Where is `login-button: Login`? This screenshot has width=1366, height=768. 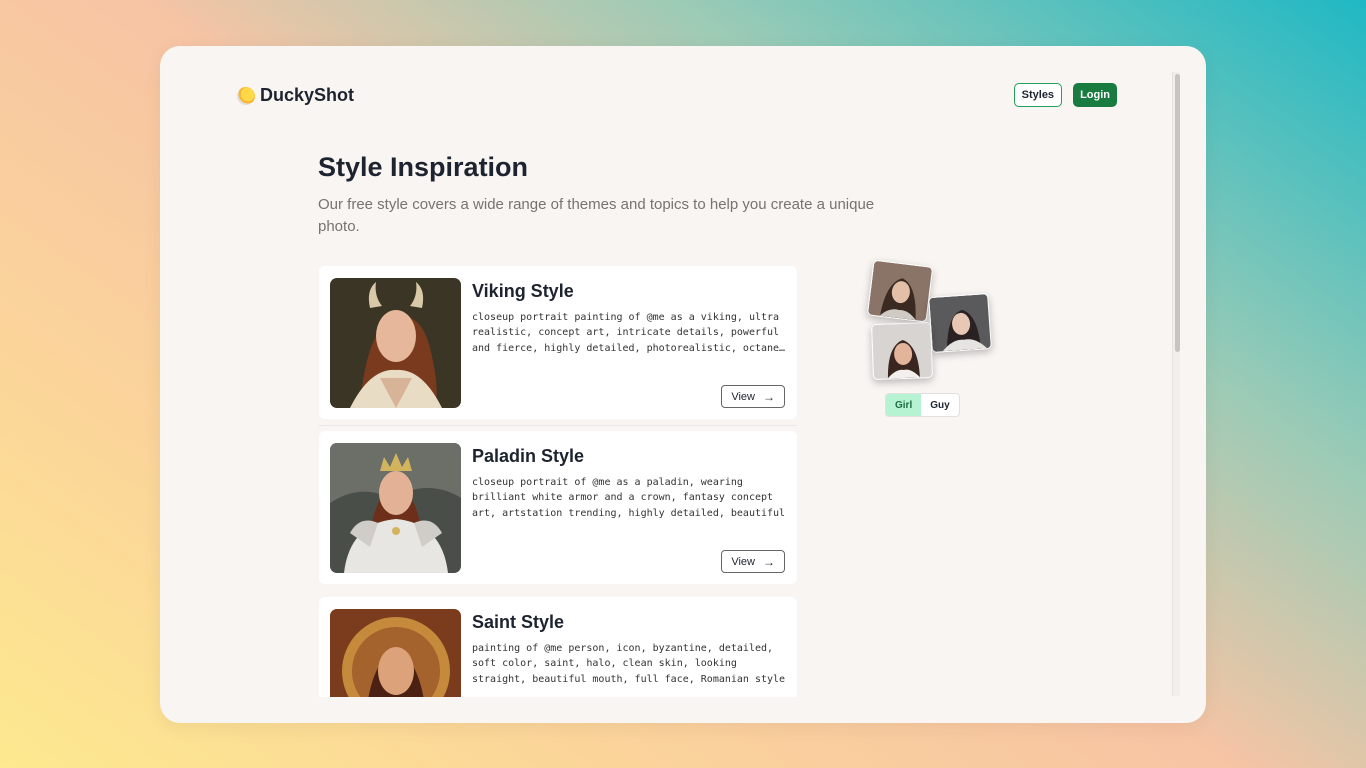
login-button: Login is located at coordinates (1095, 95).